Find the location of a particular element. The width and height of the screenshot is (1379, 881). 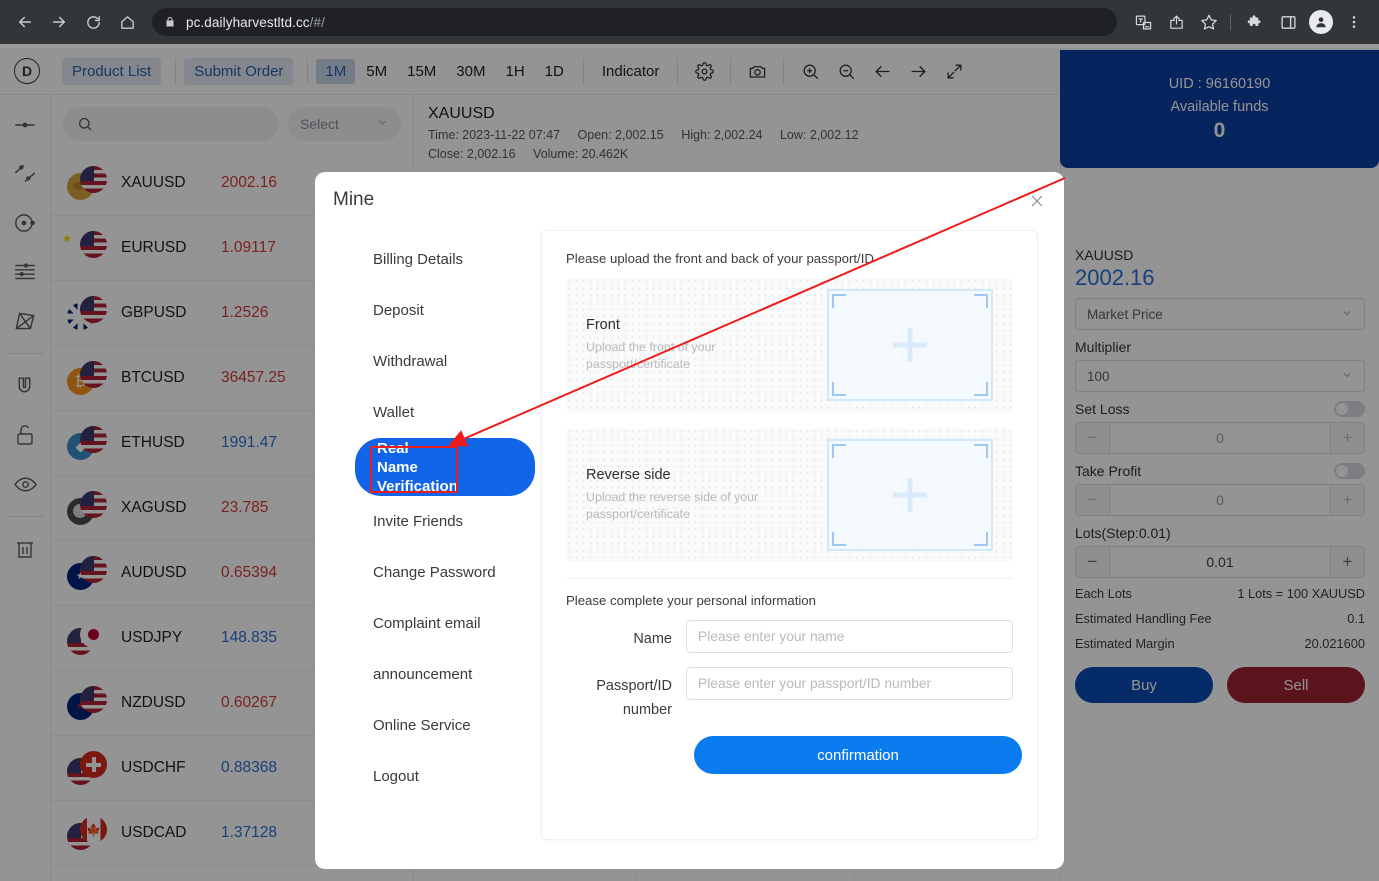

modal-nav-item-logout: Logout is located at coordinates (450, 776).